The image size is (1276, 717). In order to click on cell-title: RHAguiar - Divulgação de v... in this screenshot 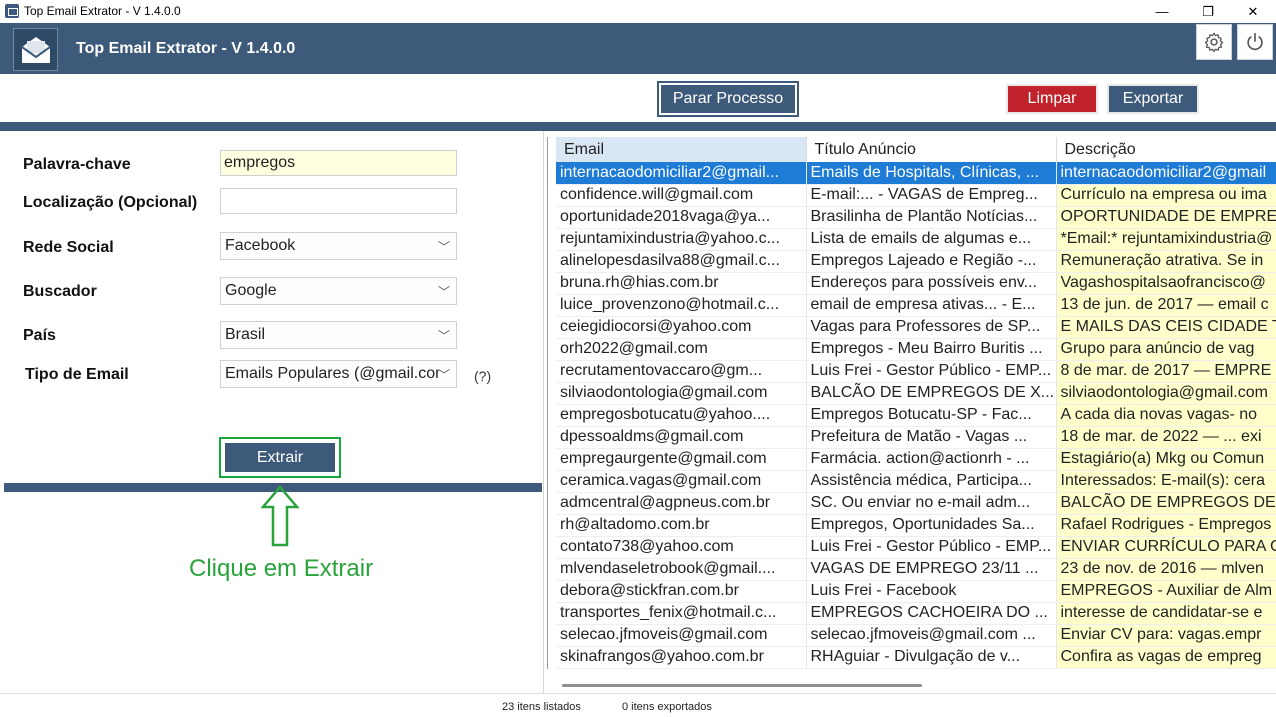, I will do `click(931, 657)`.